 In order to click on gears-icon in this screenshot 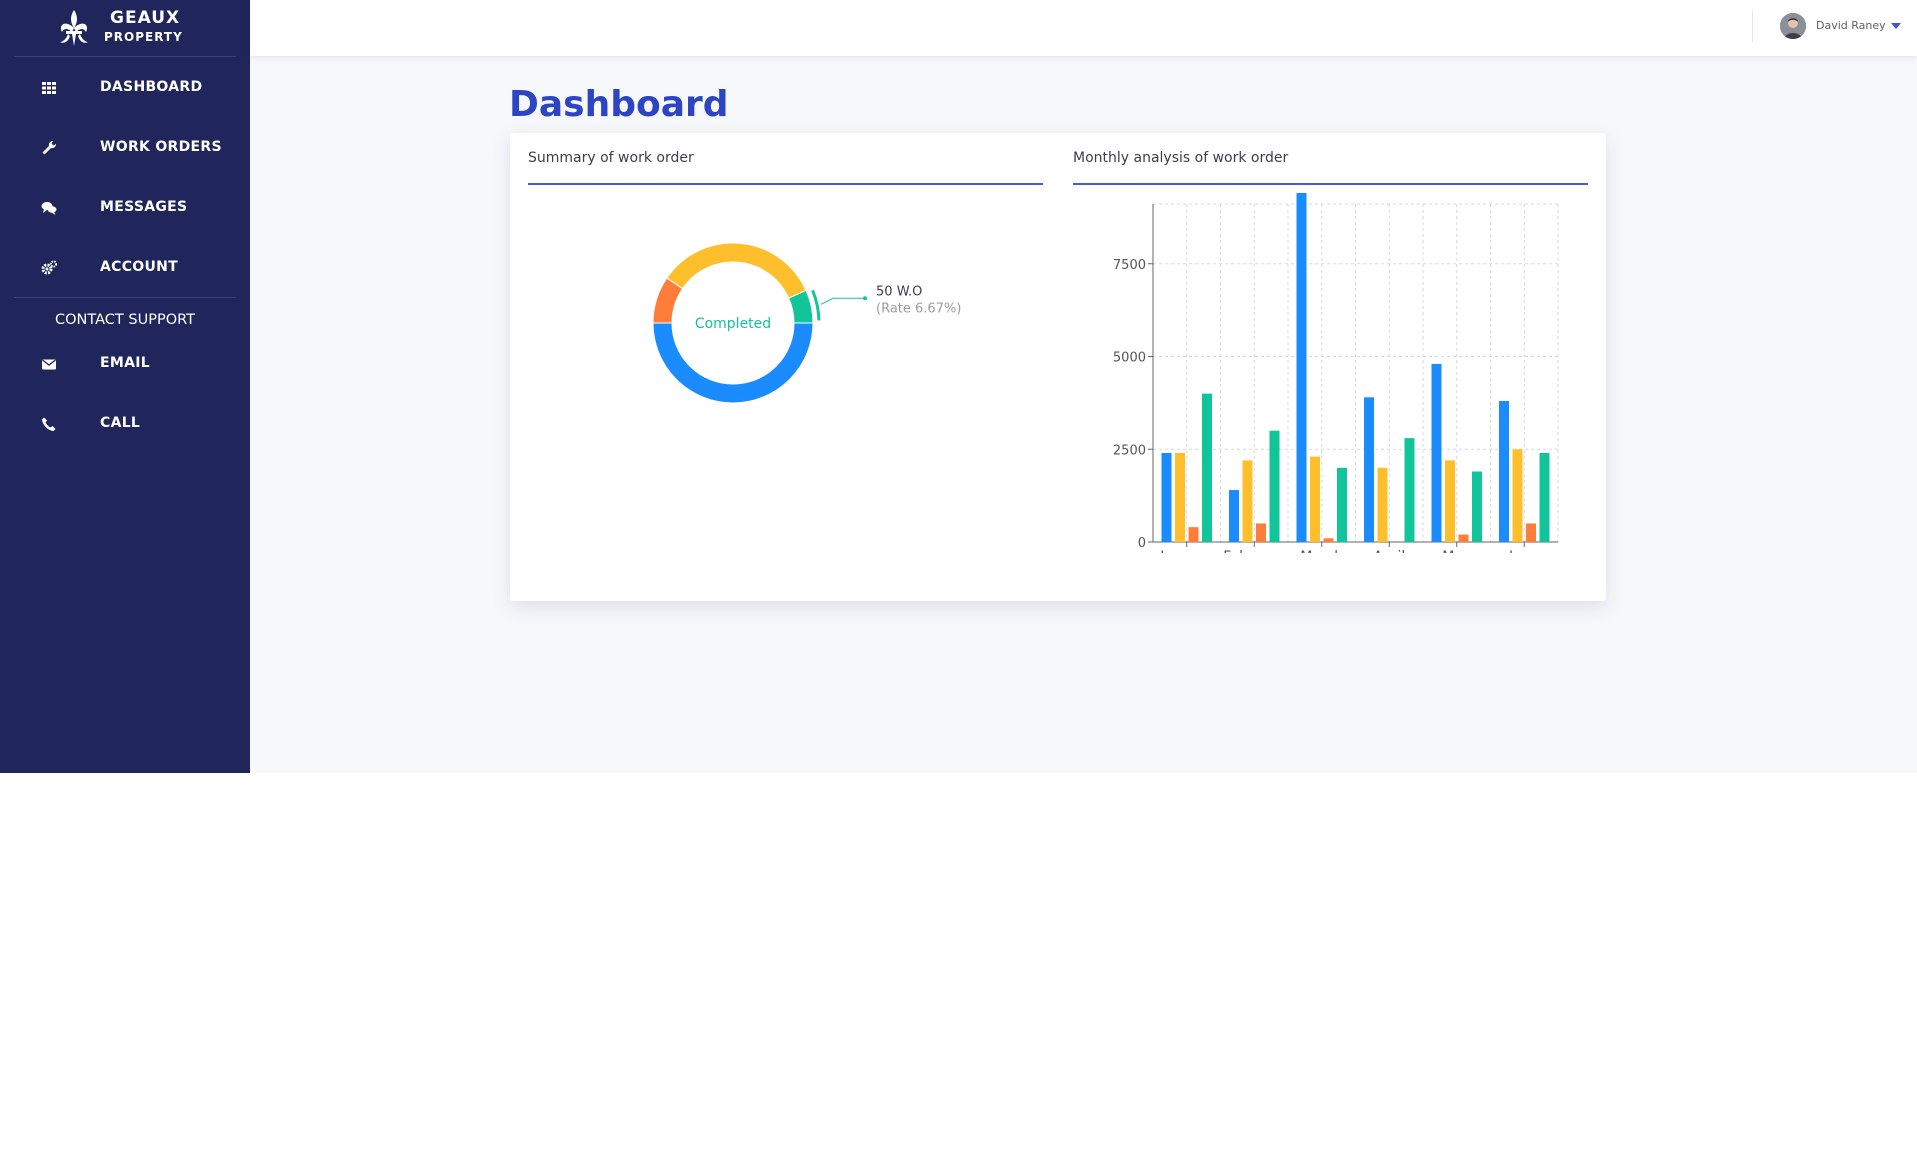, I will do `click(49, 267)`.